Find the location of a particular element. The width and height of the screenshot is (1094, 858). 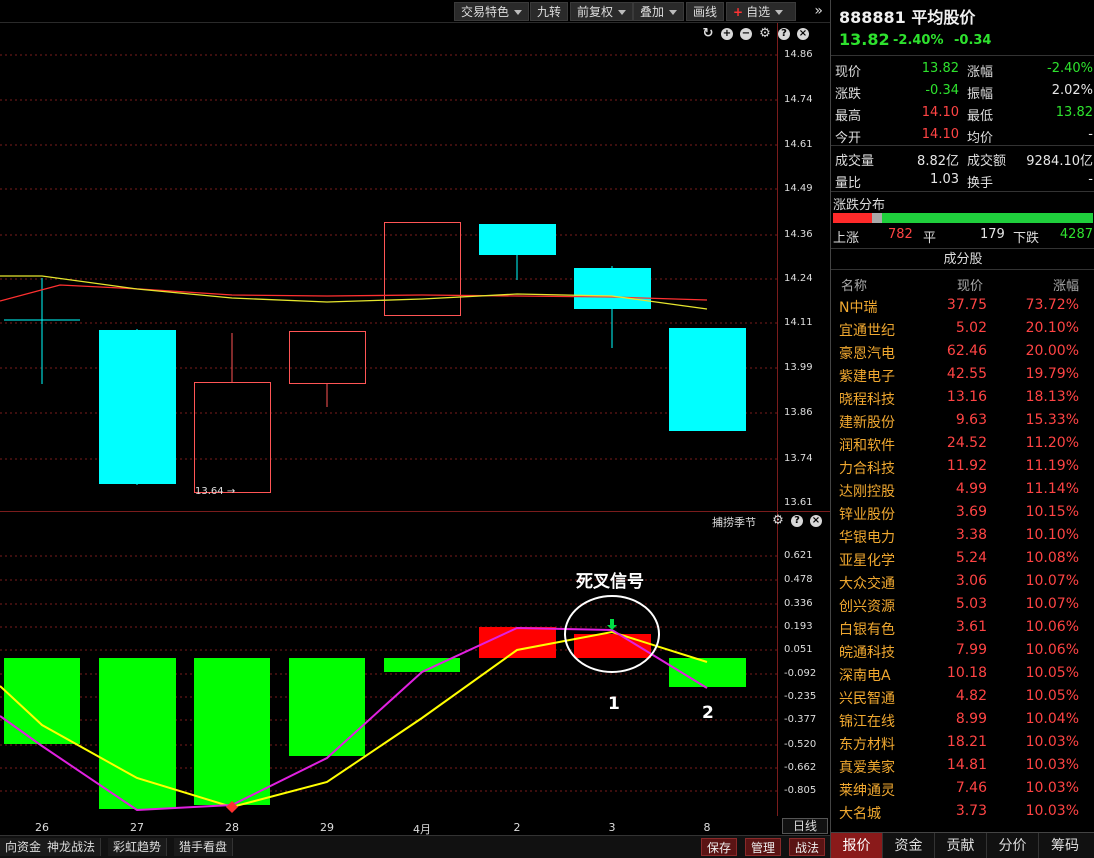

tab-shenlong: 神龙战法 is located at coordinates (72, 847).